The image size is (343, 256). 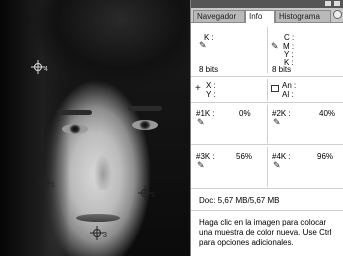 I want to click on image-nose, so click(x=103, y=170).